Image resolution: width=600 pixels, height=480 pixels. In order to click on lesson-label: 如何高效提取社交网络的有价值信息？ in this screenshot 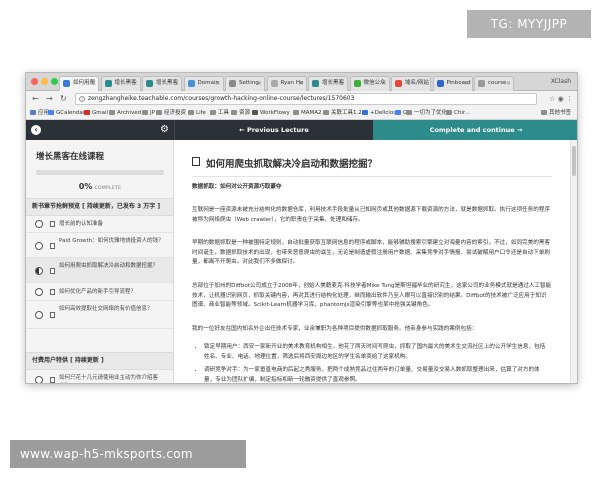, I will do `click(106, 309)`.